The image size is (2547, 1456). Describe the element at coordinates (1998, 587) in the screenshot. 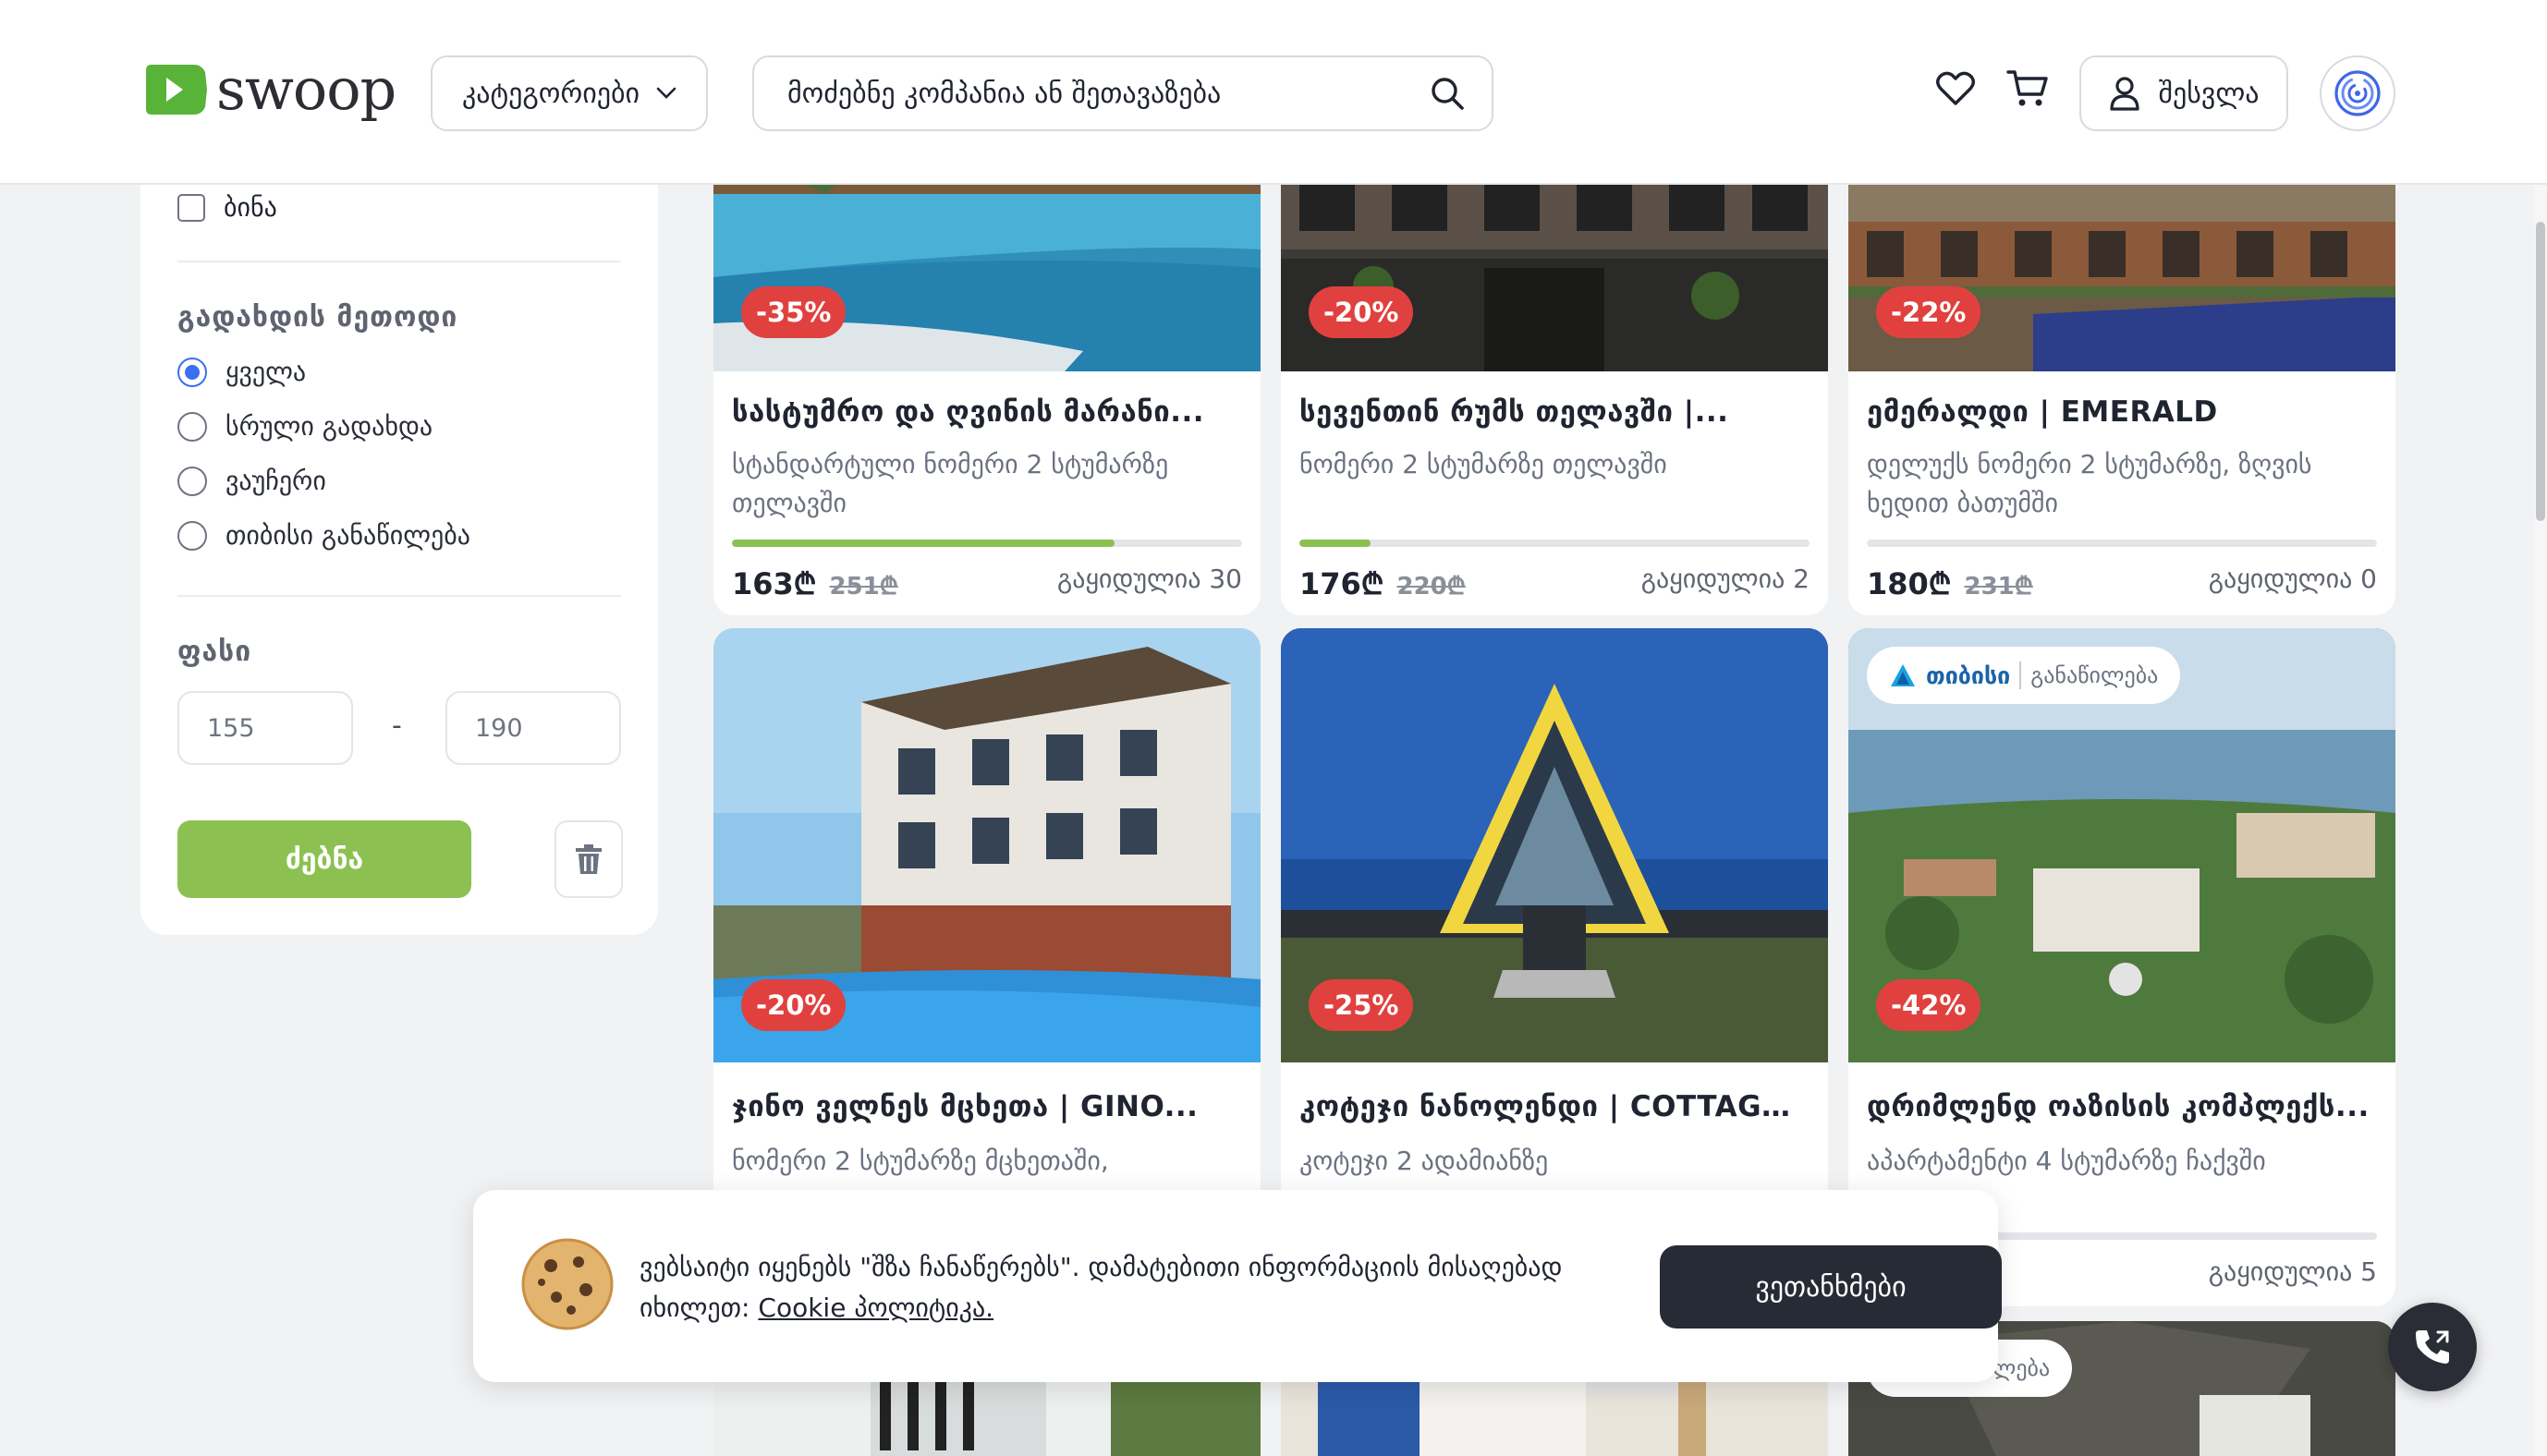

I see `old-price: 231₾` at that location.